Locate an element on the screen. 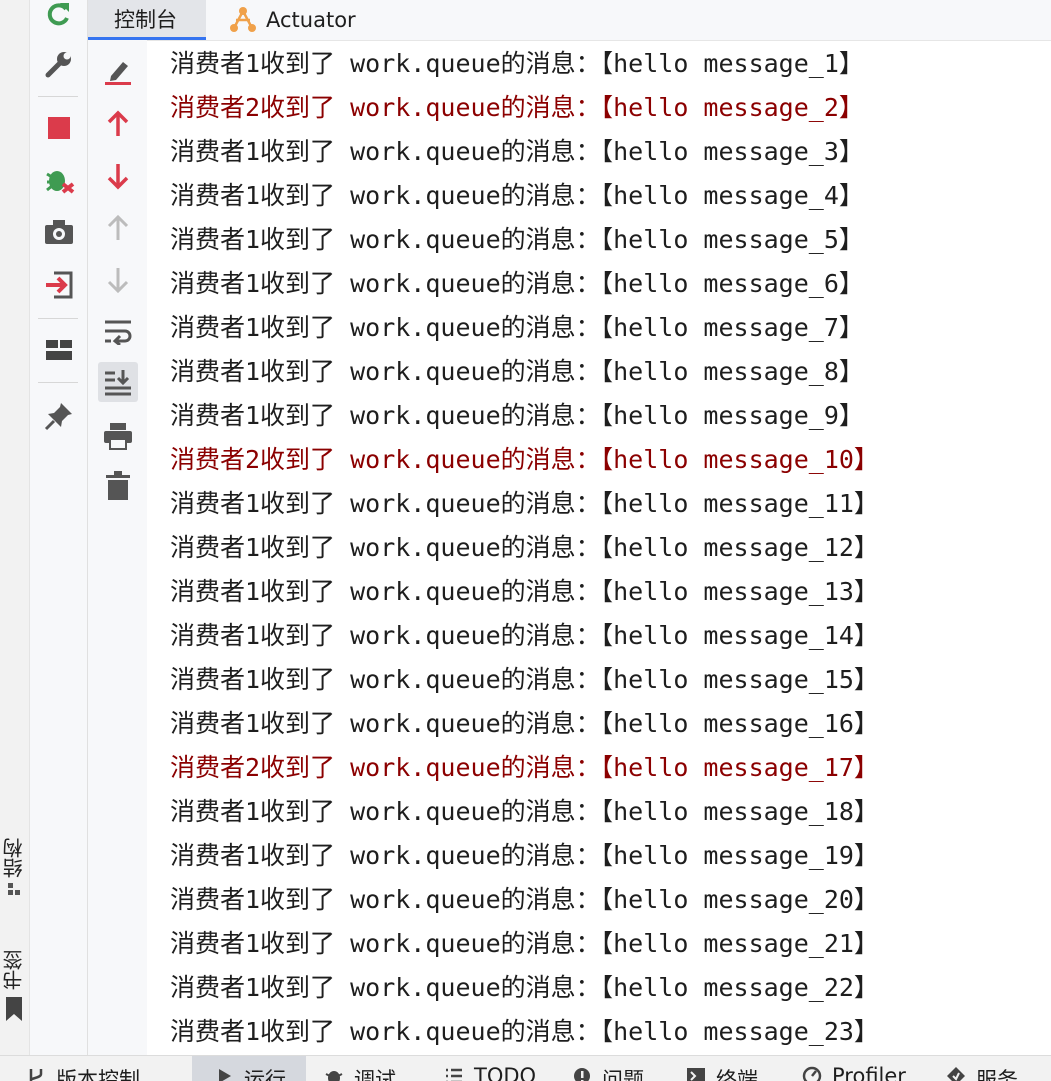 Image resolution: width=1051 pixels, height=1081 pixels. trash-icon is located at coordinates (117, 485).